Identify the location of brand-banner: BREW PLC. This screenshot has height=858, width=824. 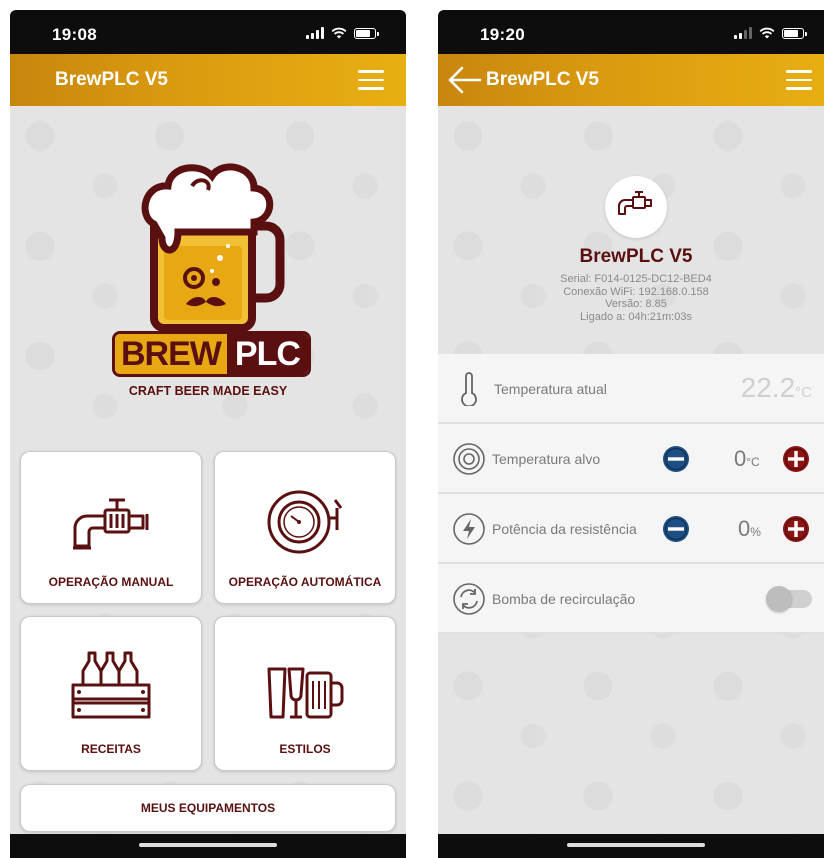
(211, 354).